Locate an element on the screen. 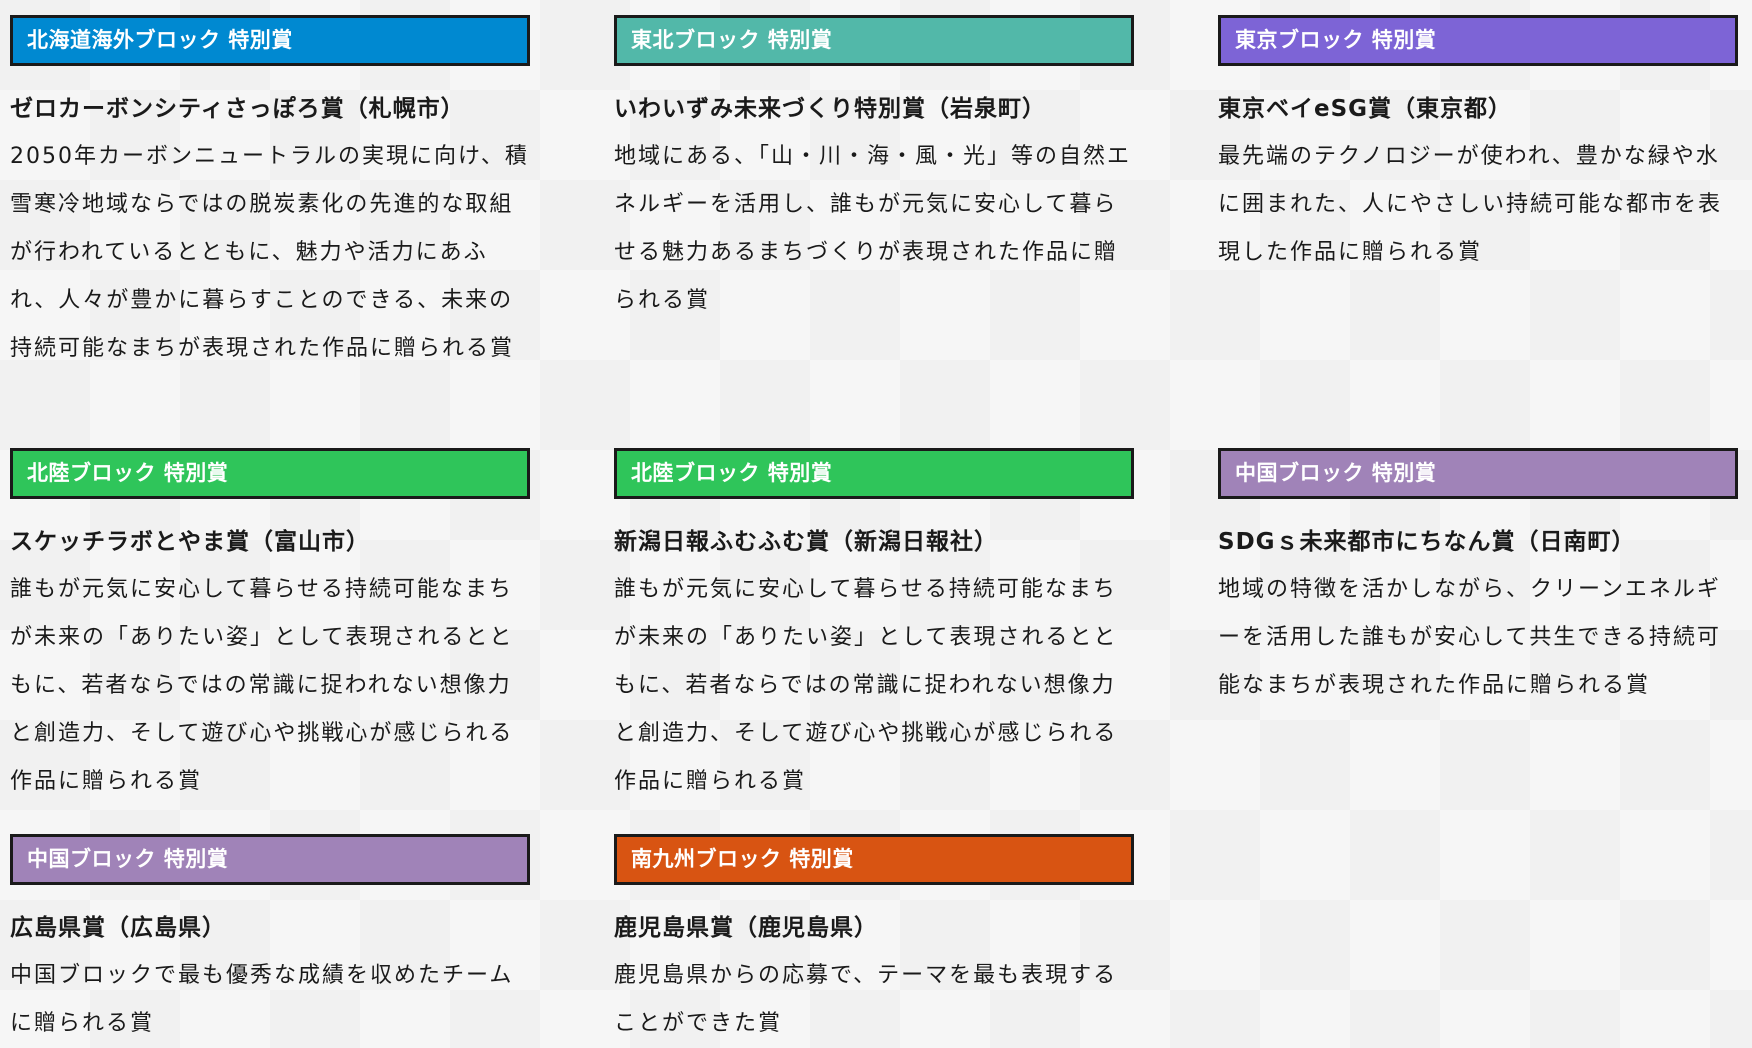 The height and width of the screenshot is (1048, 1752). award-name: 鹿児島県賞（鹿児島県） is located at coordinates (746, 928).